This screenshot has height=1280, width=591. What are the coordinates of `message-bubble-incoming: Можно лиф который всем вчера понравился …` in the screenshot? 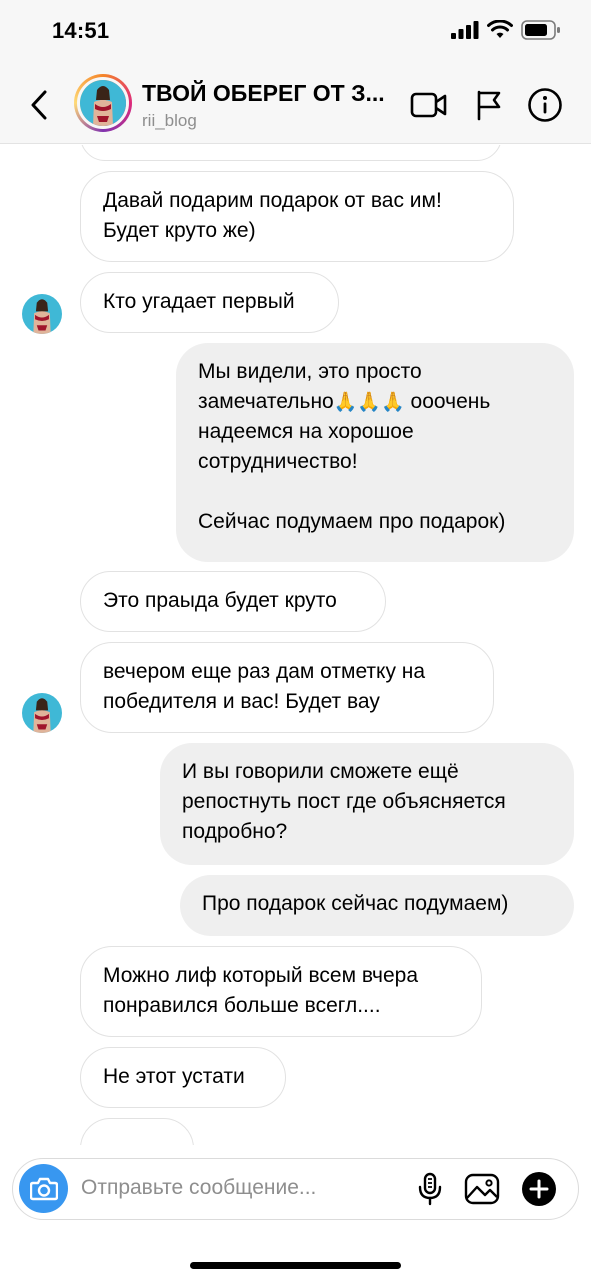 It's located at (281, 991).